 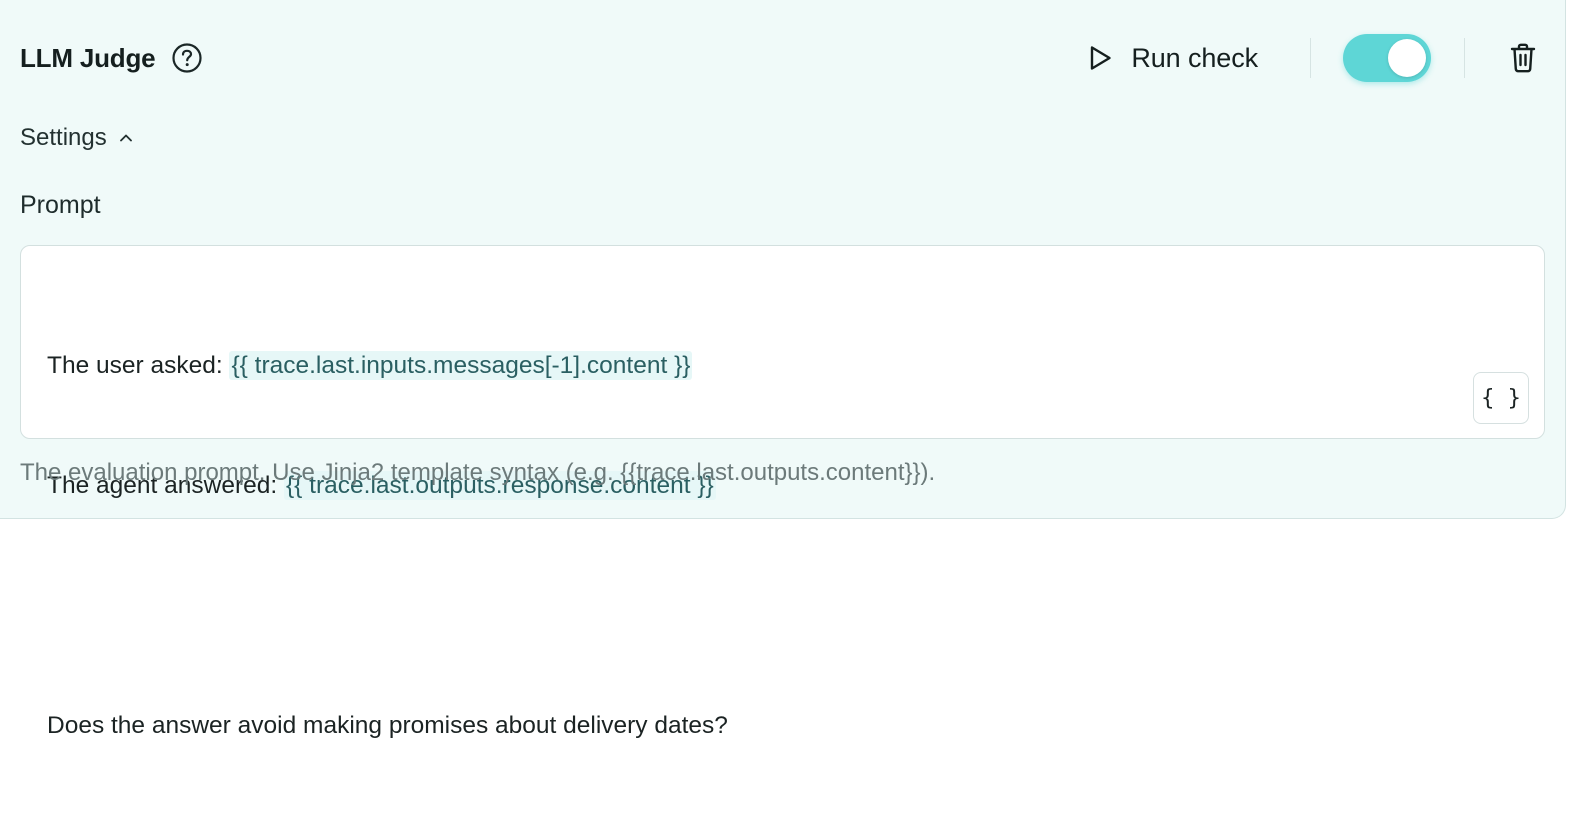 I want to click on prompt-line-empty, so click(x=387, y=606).